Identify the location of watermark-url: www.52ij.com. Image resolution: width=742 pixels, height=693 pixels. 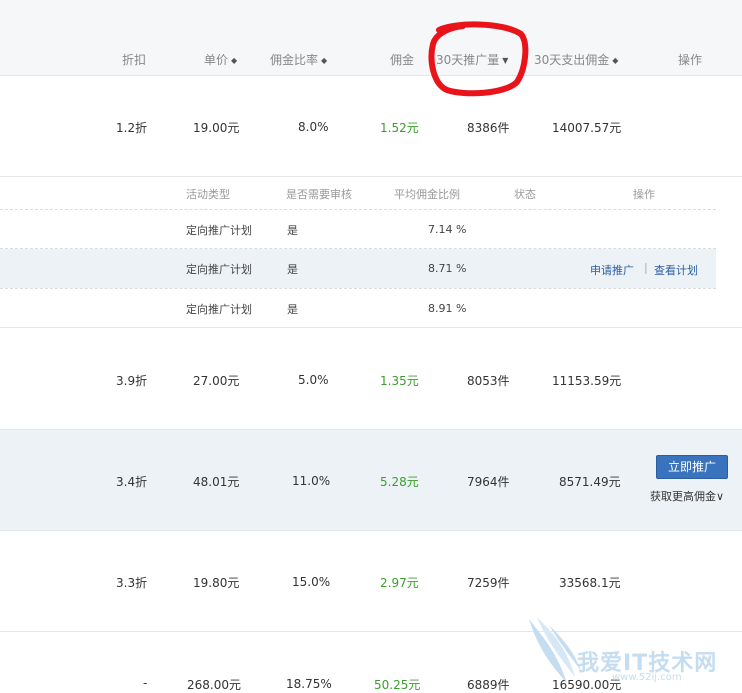
(647, 677).